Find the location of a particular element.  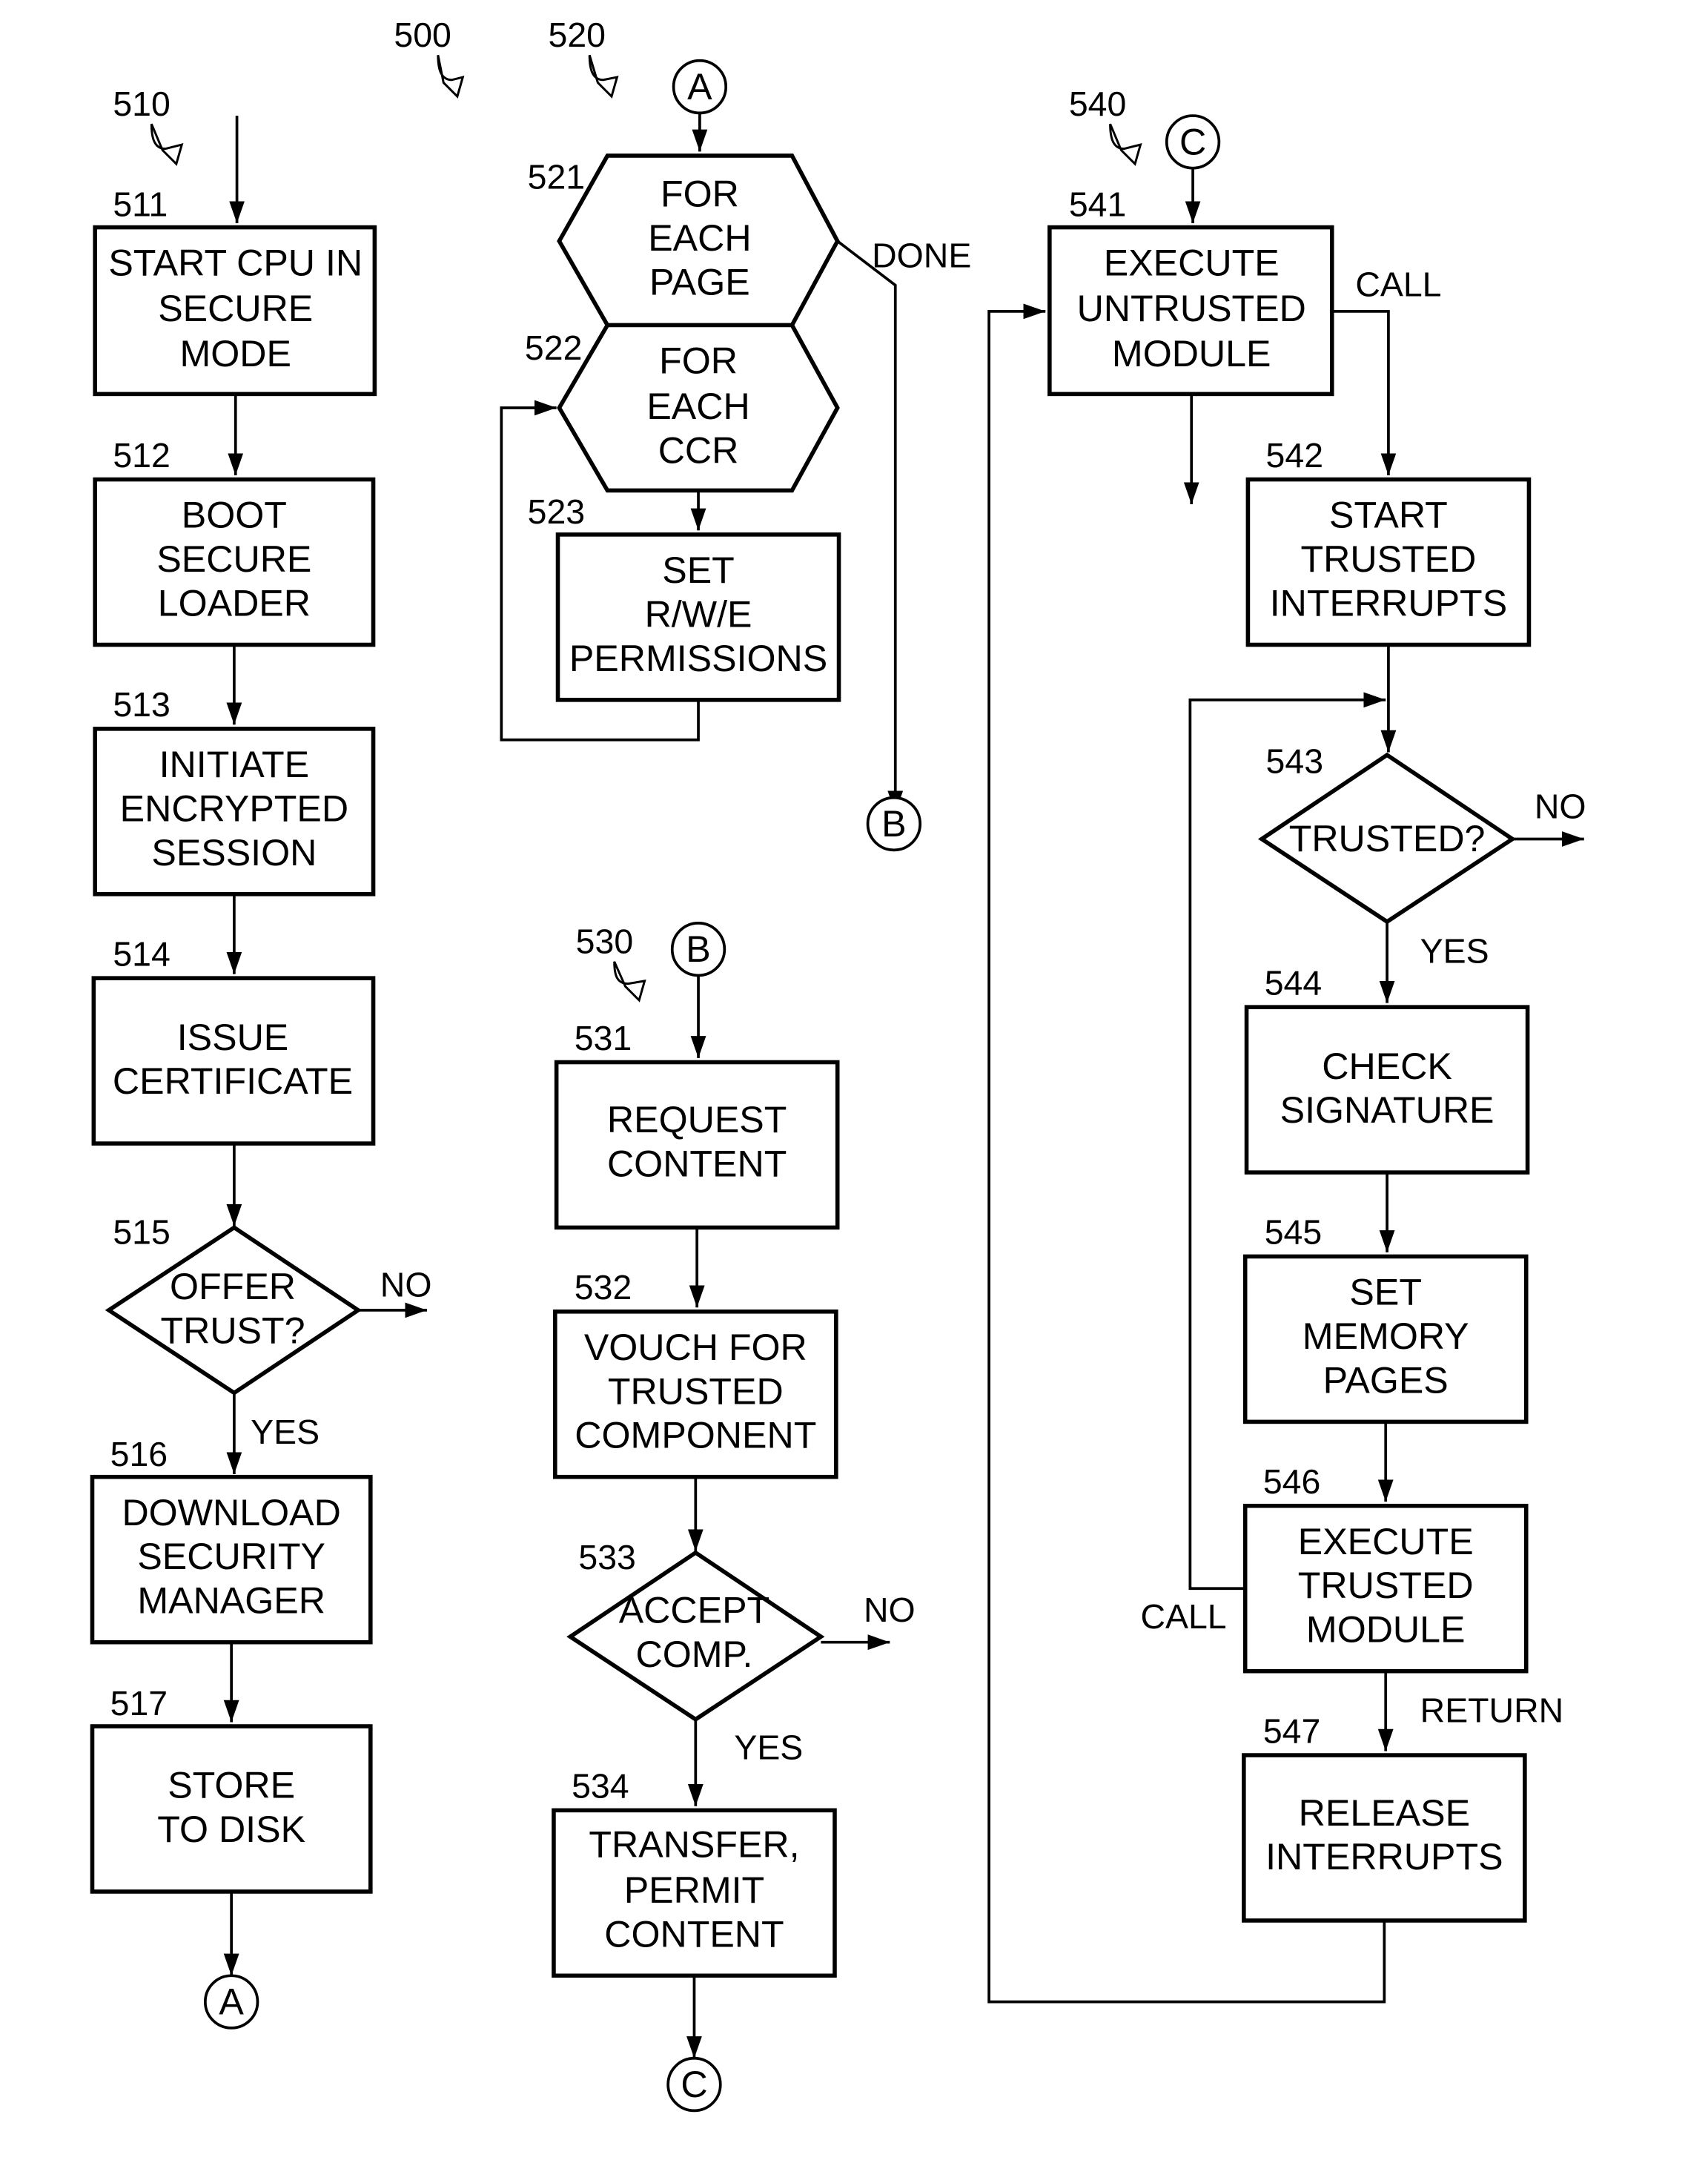

decision-533-line-2: COMP. is located at coordinates (693, 1654).